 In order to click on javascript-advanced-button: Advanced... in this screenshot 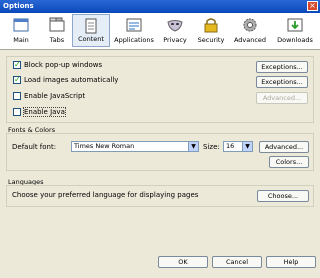, I will do `click(282, 98)`.